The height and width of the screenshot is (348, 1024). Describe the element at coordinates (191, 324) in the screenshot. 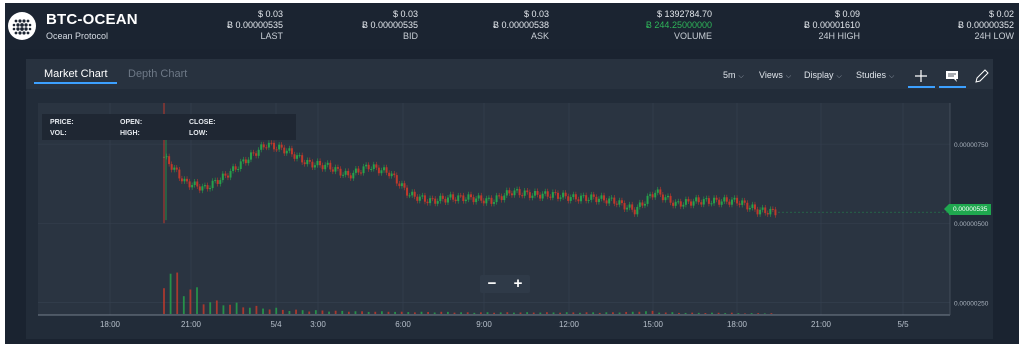

I see `x-tick-label: 21:00` at that location.